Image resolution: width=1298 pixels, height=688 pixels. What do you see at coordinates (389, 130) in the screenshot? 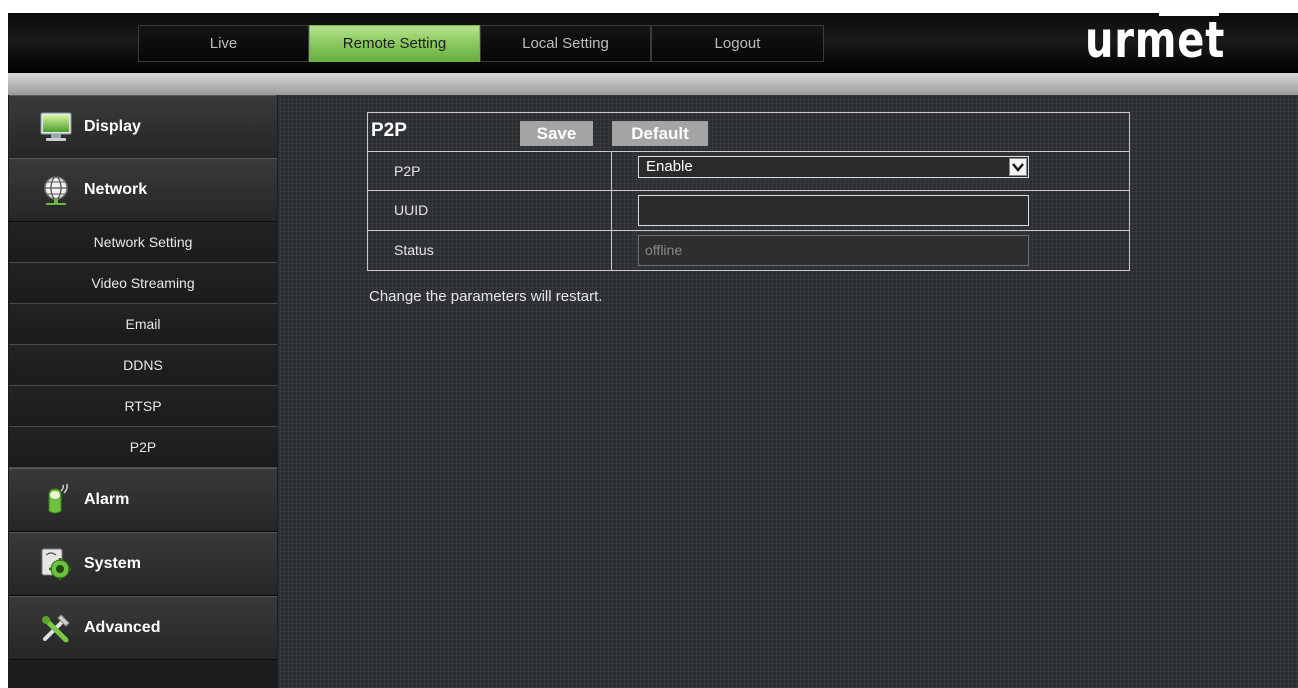
I see `panel-title: P2P` at bounding box center [389, 130].